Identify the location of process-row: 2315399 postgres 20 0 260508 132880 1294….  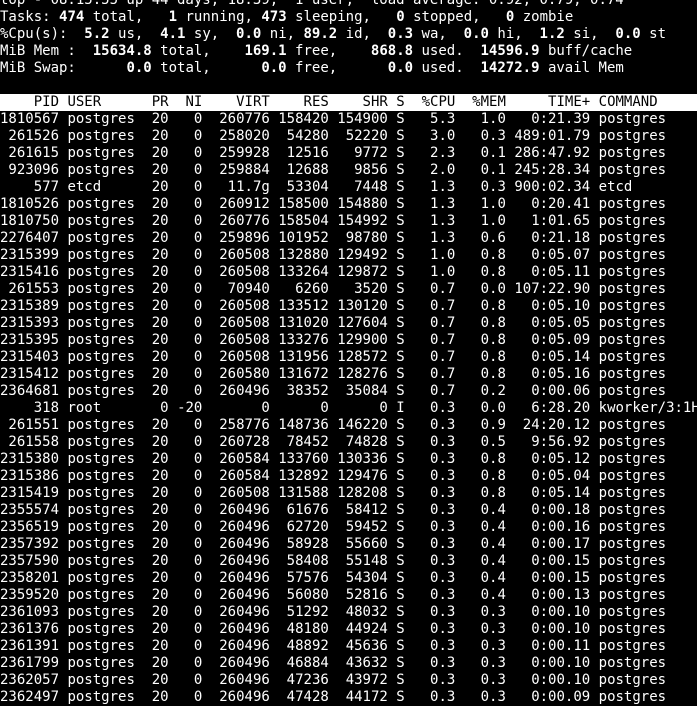
(348, 255).